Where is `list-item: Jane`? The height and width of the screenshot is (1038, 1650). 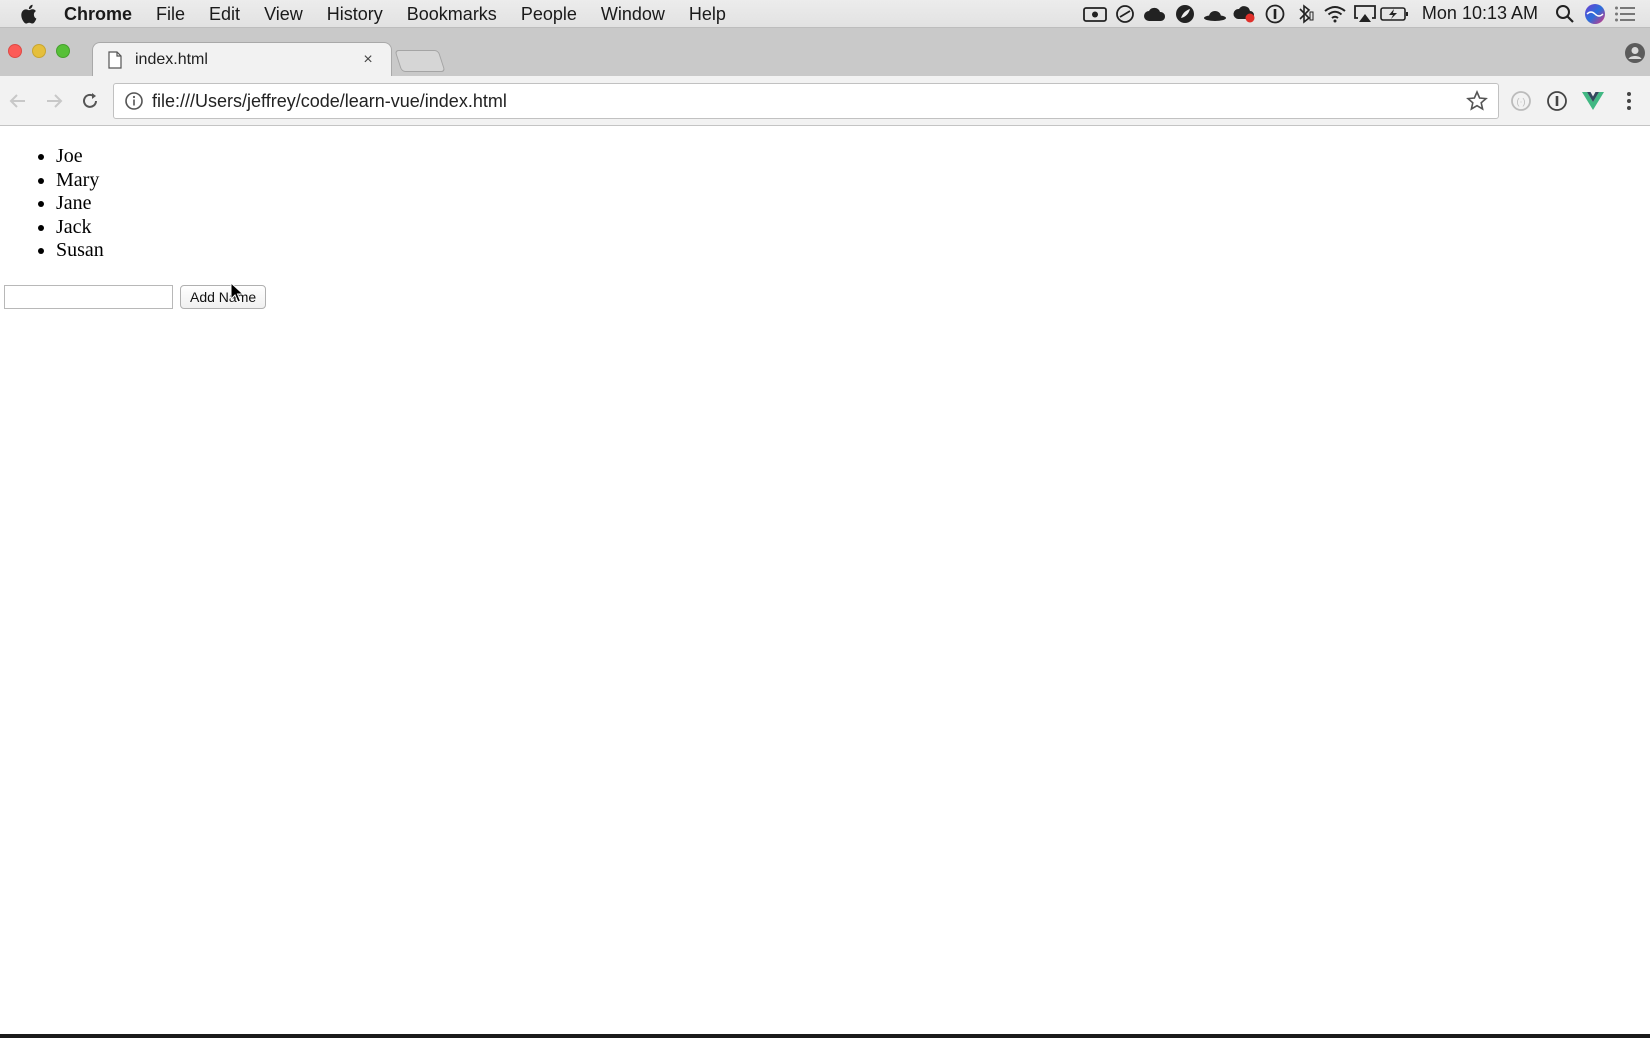 list-item: Jane is located at coordinates (80, 204).